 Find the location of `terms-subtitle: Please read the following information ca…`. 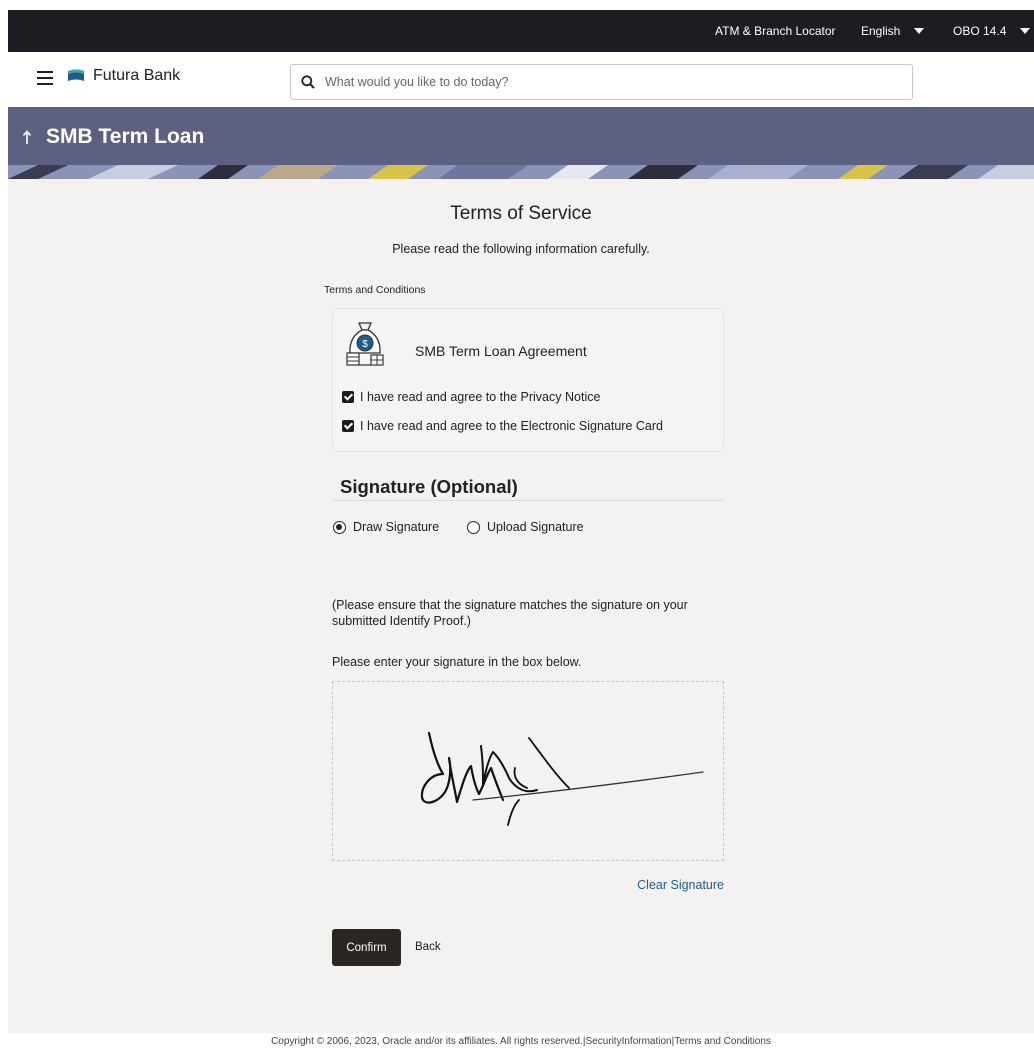

terms-subtitle: Please read the following information ca… is located at coordinates (521, 249).